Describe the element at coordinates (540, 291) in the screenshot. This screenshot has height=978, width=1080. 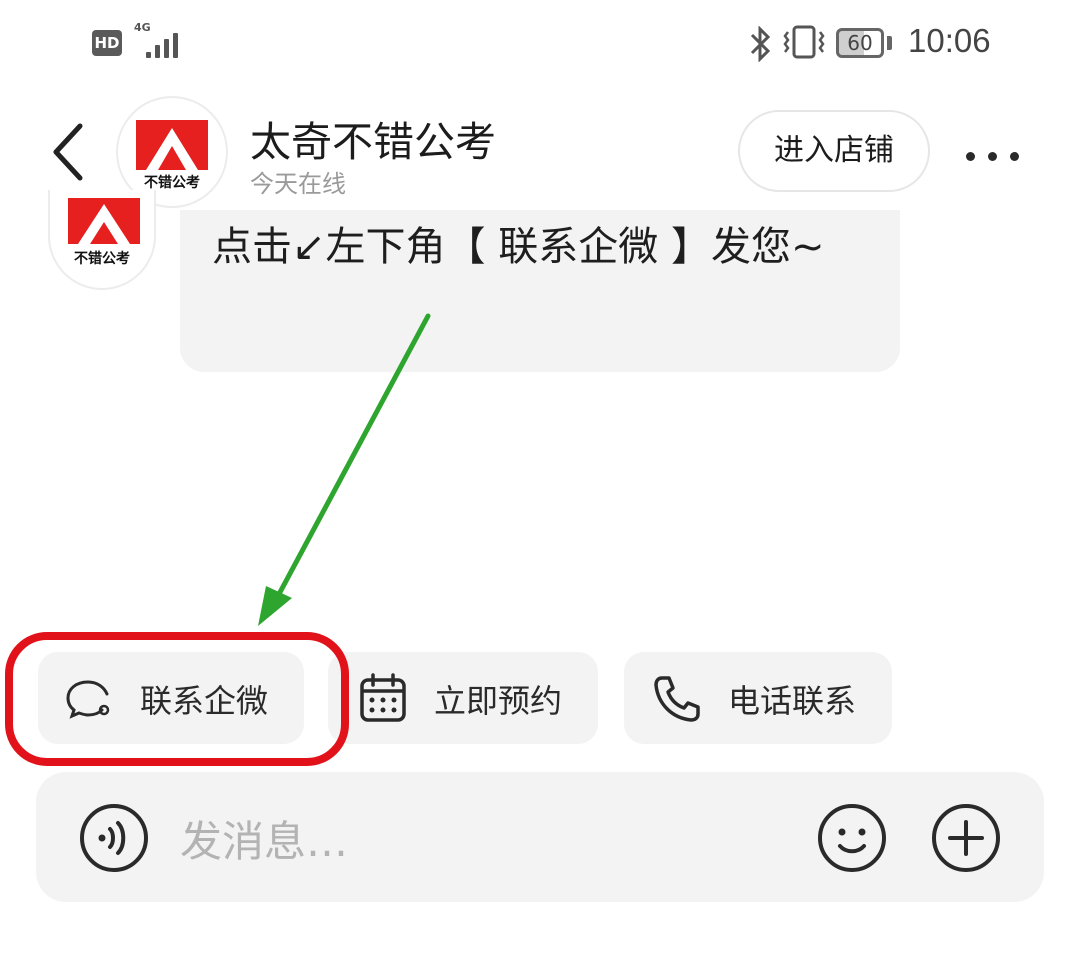
I see `message-bubble: 点击↙左下角【 联系企微 】发您~` at that location.